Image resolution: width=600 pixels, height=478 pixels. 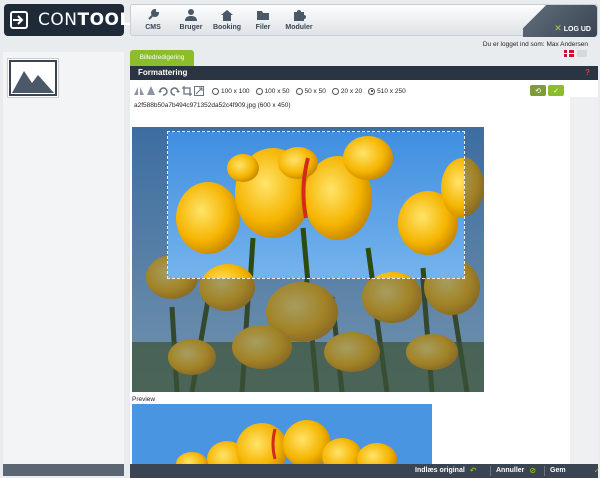 I want to click on nav-item-booking: Booking, so click(x=227, y=22).